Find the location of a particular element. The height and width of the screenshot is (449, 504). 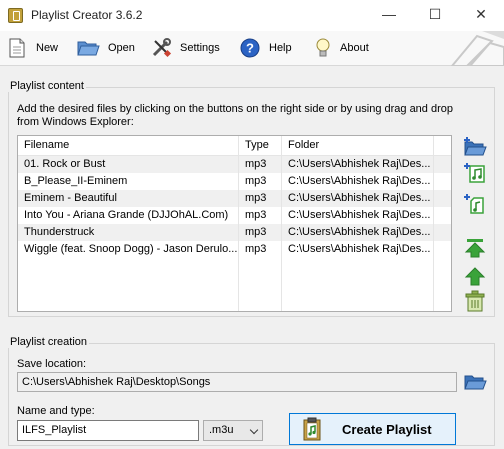

help-icon: ? is located at coordinates (250, 48).